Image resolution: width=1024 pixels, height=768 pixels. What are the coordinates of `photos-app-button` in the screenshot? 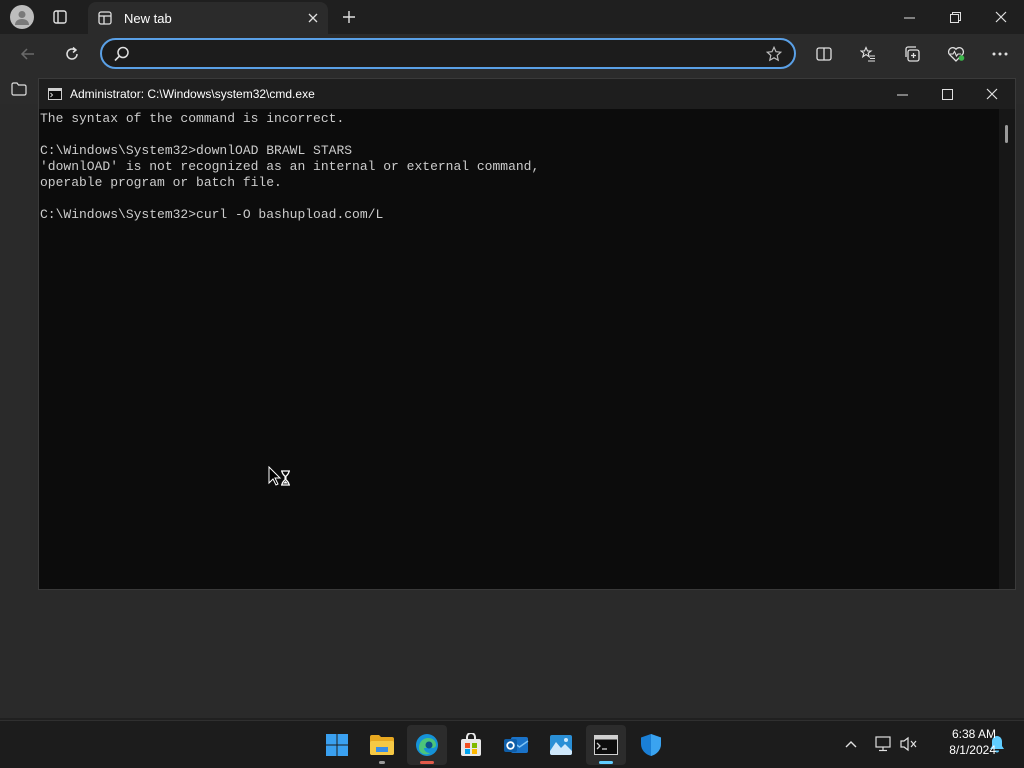 It's located at (561, 745).